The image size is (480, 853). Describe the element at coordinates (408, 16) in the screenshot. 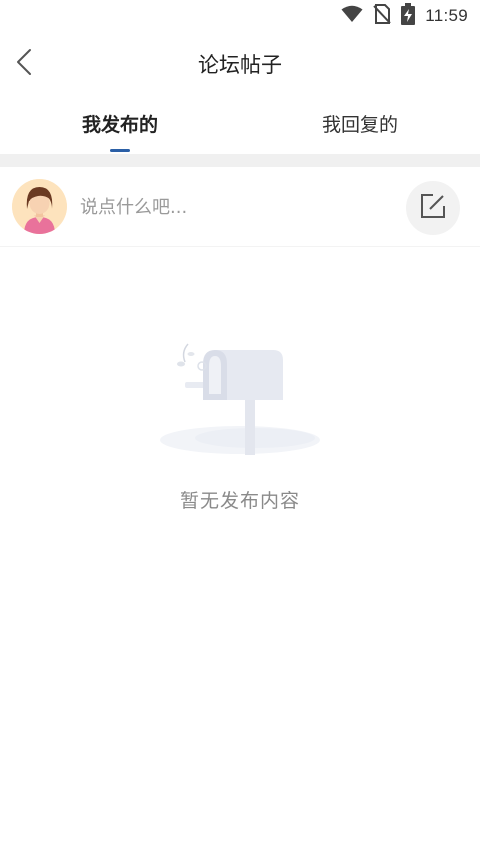

I see `battery-charging-icon` at that location.